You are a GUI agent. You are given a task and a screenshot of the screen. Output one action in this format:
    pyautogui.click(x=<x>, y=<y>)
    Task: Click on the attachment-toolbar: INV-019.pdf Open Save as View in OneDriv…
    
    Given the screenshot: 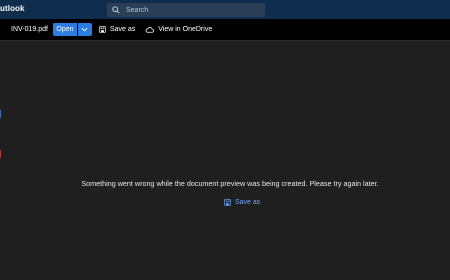 What is the action you would take?
    pyautogui.click(x=225, y=29)
    